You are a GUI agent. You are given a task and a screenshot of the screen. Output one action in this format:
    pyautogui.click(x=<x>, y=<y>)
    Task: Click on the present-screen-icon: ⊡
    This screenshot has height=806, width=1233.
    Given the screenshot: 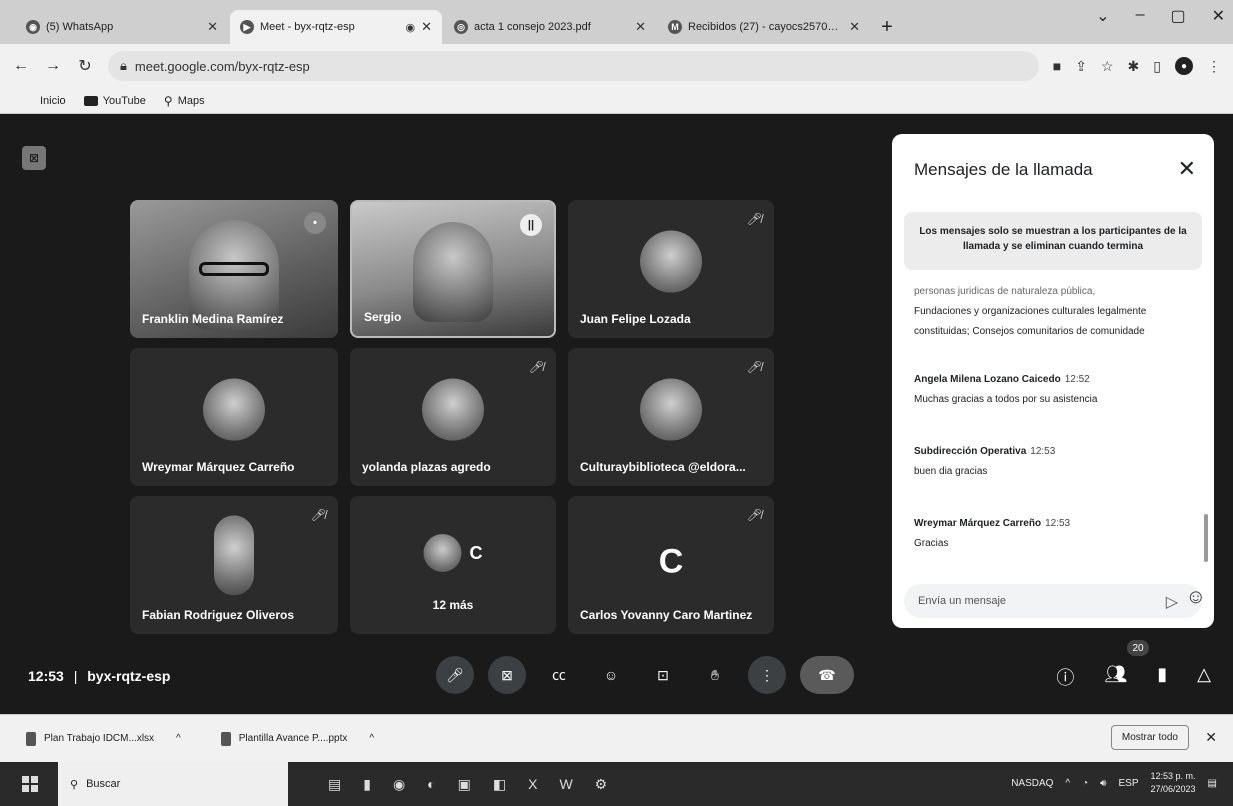 What is the action you would take?
    pyautogui.click(x=663, y=674)
    